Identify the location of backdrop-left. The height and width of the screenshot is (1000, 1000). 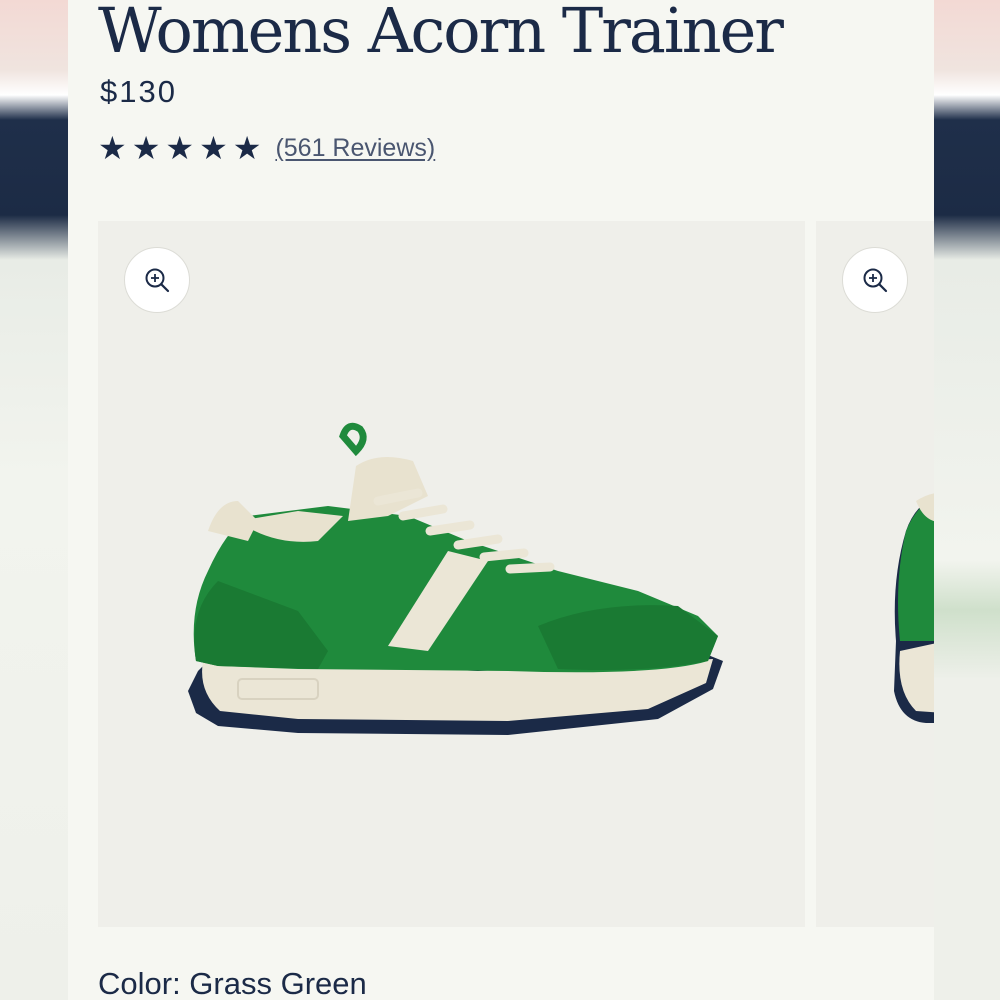
(34, 500).